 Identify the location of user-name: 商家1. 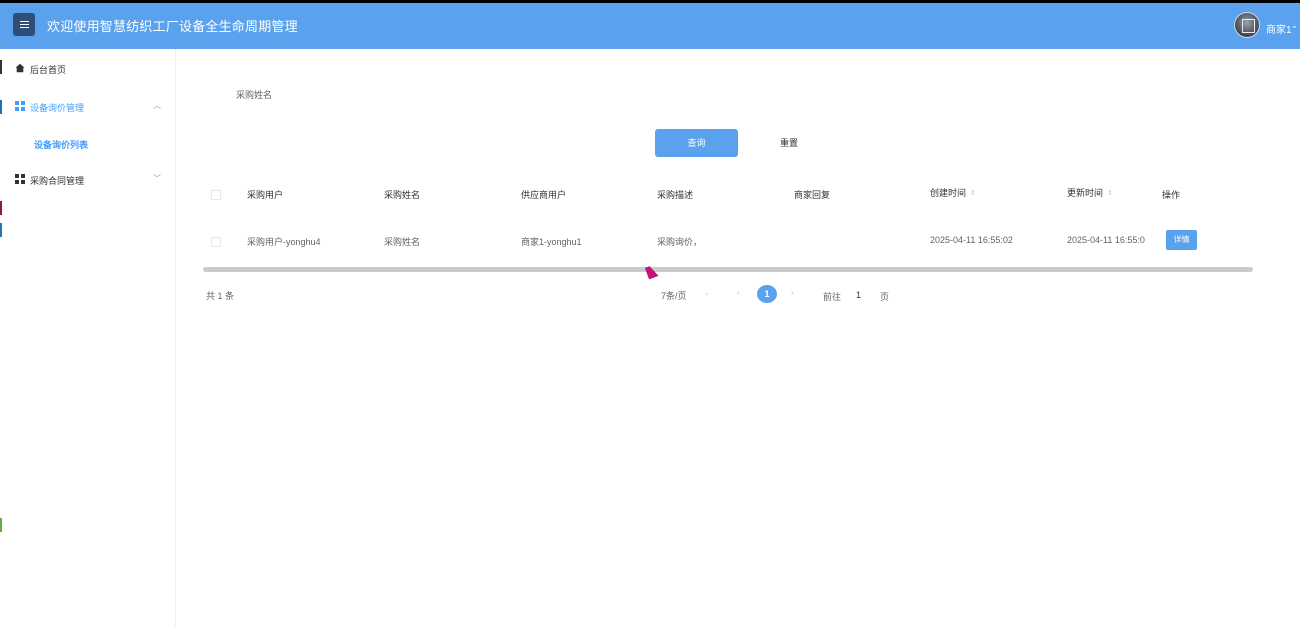
(1279, 28).